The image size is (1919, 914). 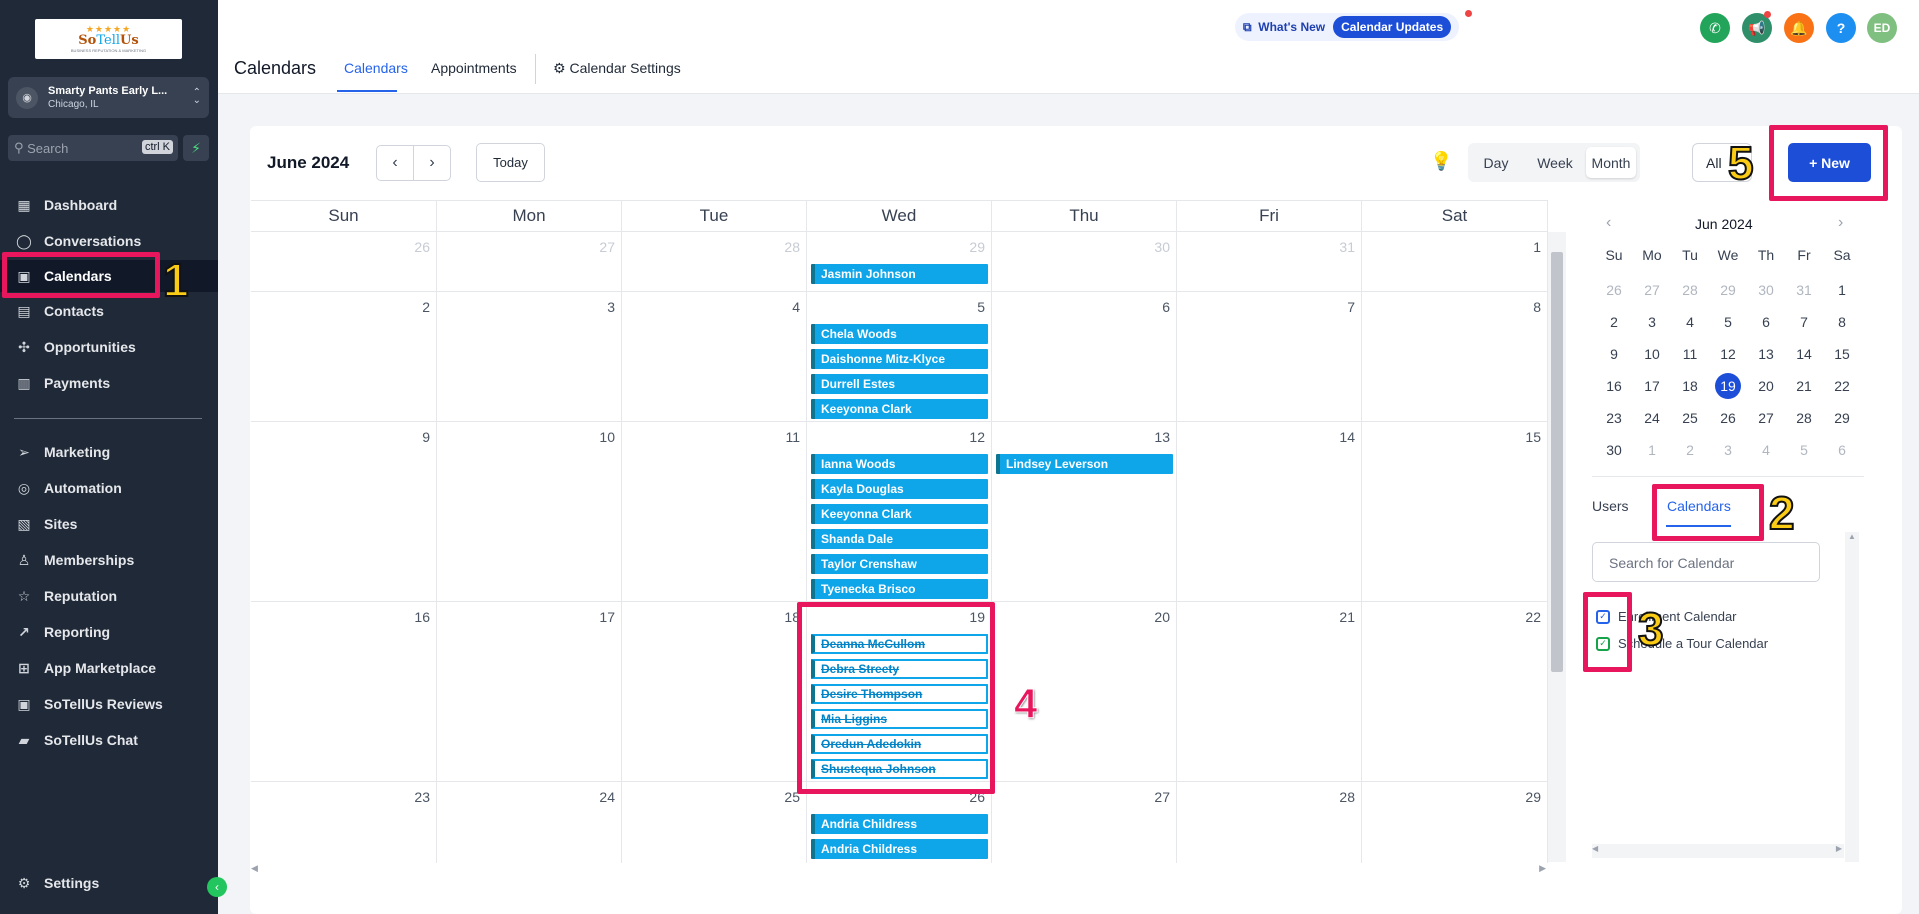 What do you see at coordinates (108, 97) in the screenshot?
I see `account-switcher: ◉ Smarty Pants Early L... Chicago, IL ⌃ ⌄` at bounding box center [108, 97].